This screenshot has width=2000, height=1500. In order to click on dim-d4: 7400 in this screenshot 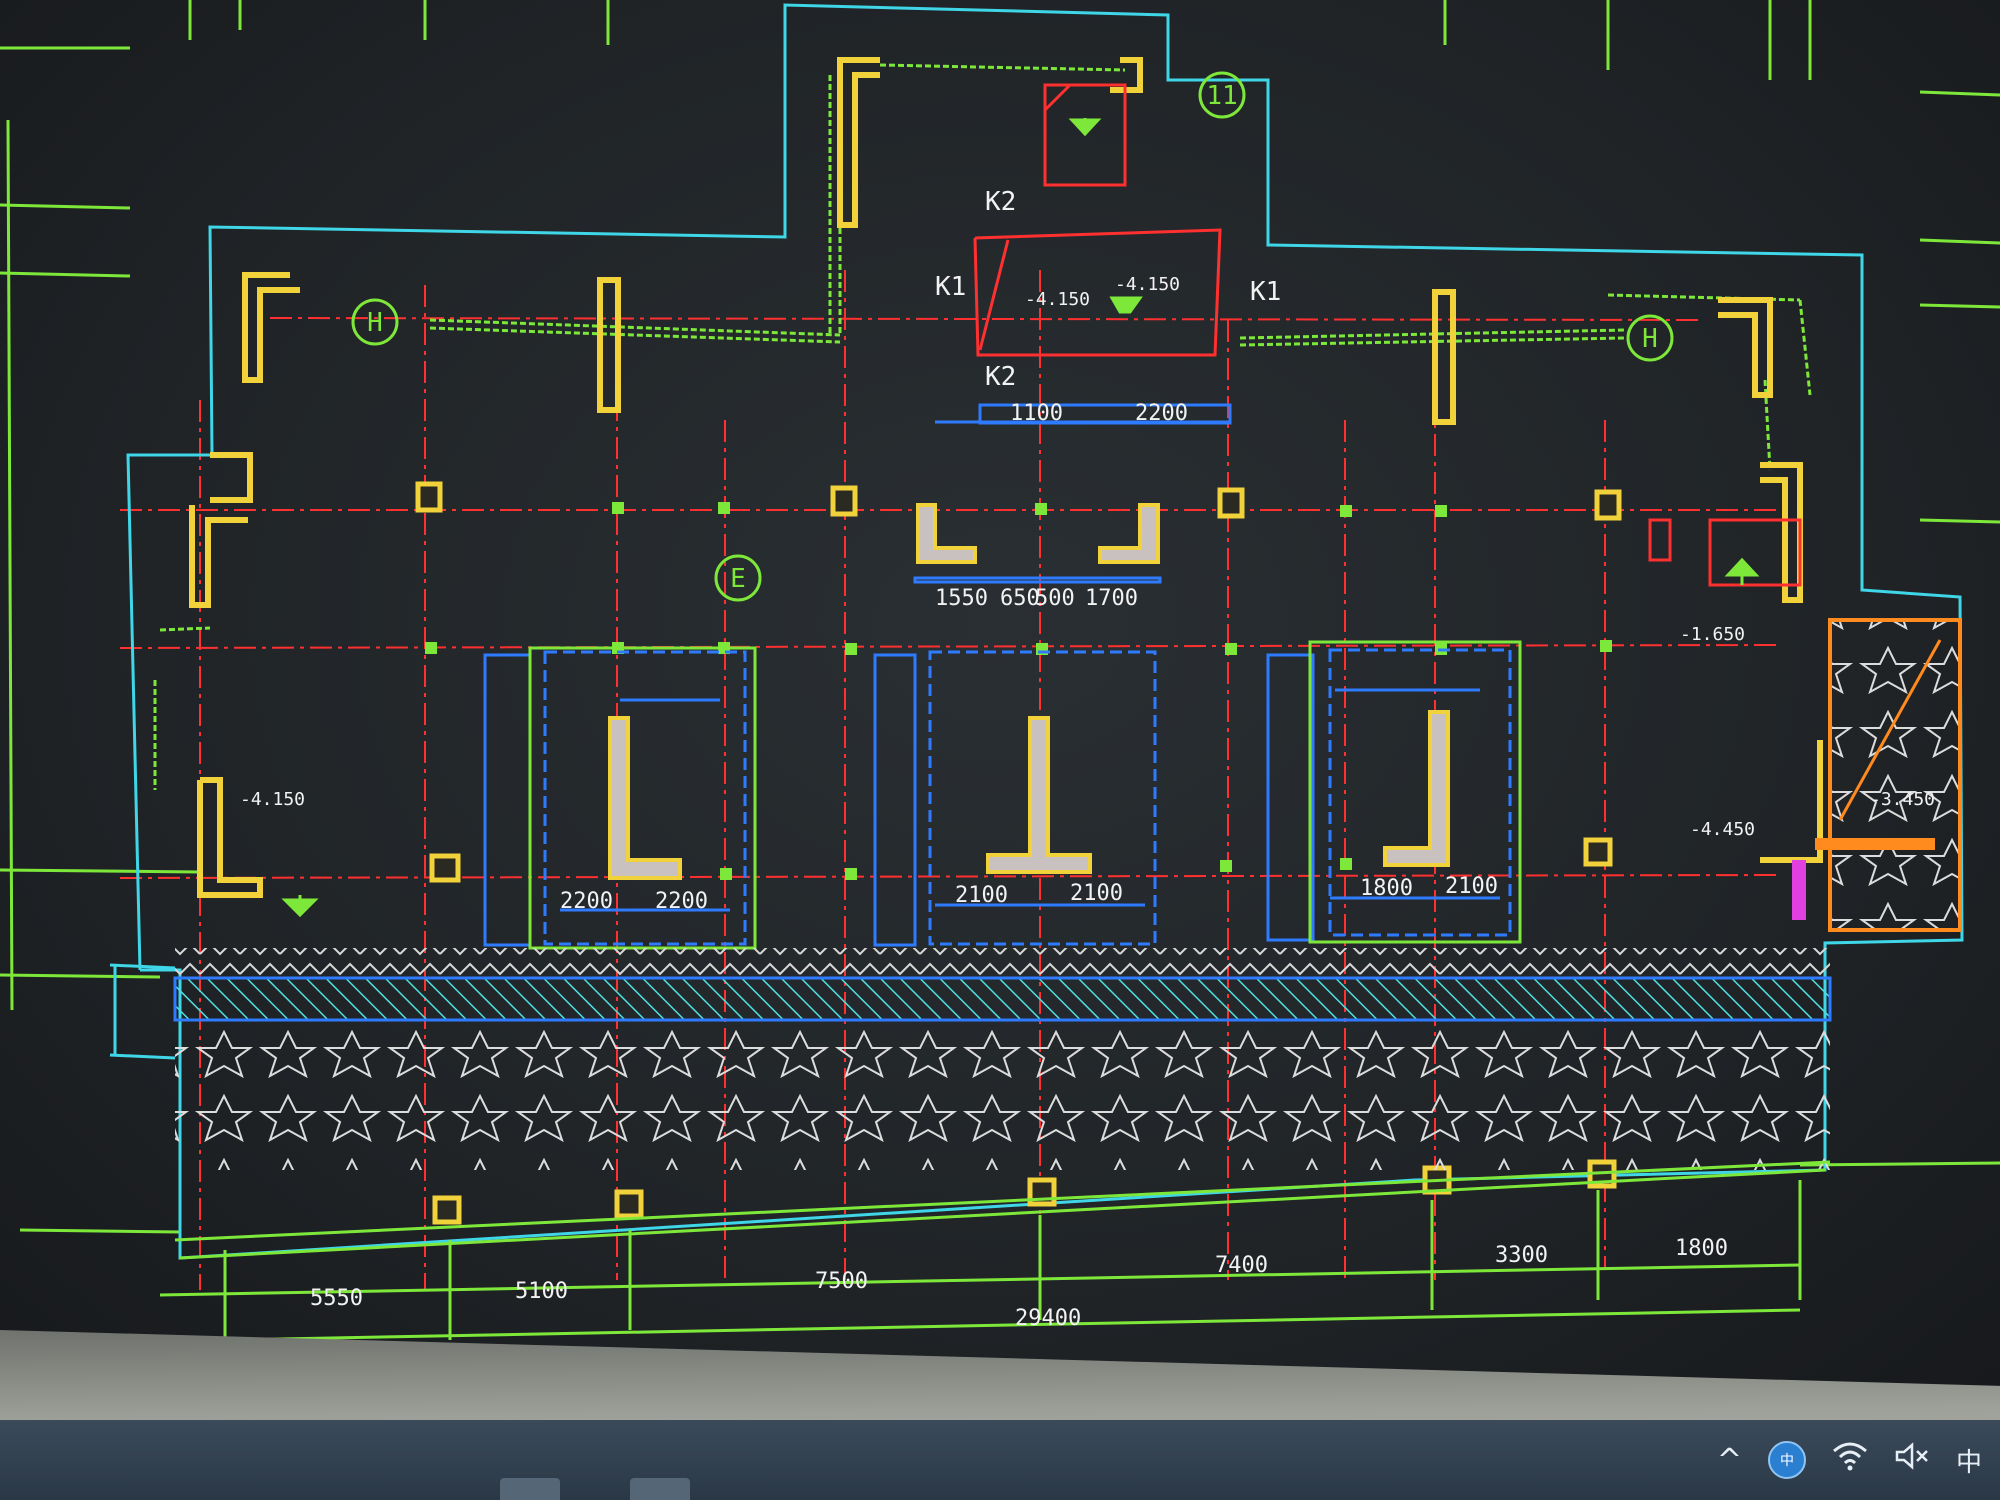, I will do `click(1241, 1265)`.